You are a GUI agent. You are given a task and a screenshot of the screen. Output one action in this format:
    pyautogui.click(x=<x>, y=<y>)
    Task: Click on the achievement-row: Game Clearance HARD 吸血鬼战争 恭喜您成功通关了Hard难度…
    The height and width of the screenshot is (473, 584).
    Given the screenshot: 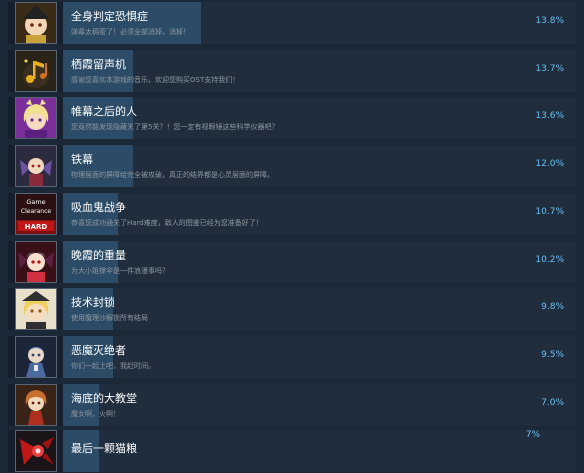 What is the action you would take?
    pyautogui.click(x=292, y=214)
    